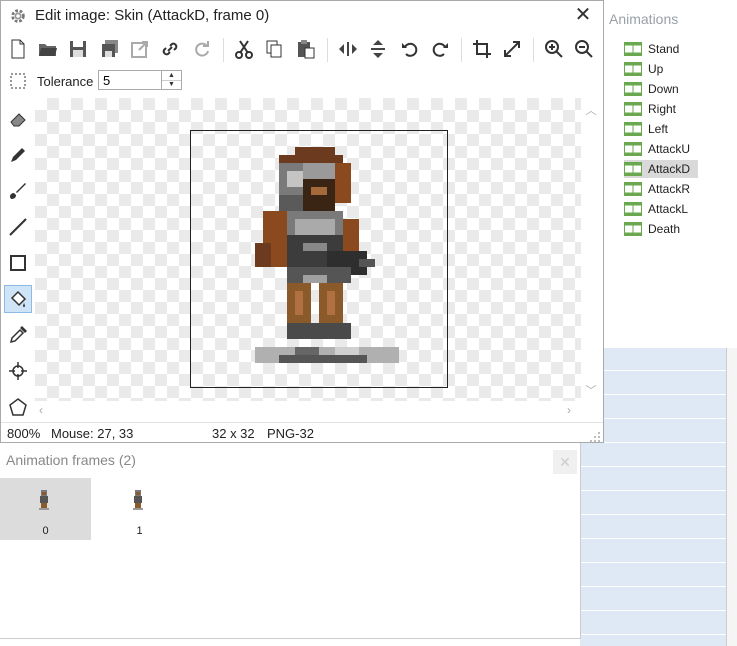 The width and height of the screenshot is (737, 646). Describe the element at coordinates (308, 410) in the screenshot. I see `horizontal-scrollbar: ‹ ›` at that location.